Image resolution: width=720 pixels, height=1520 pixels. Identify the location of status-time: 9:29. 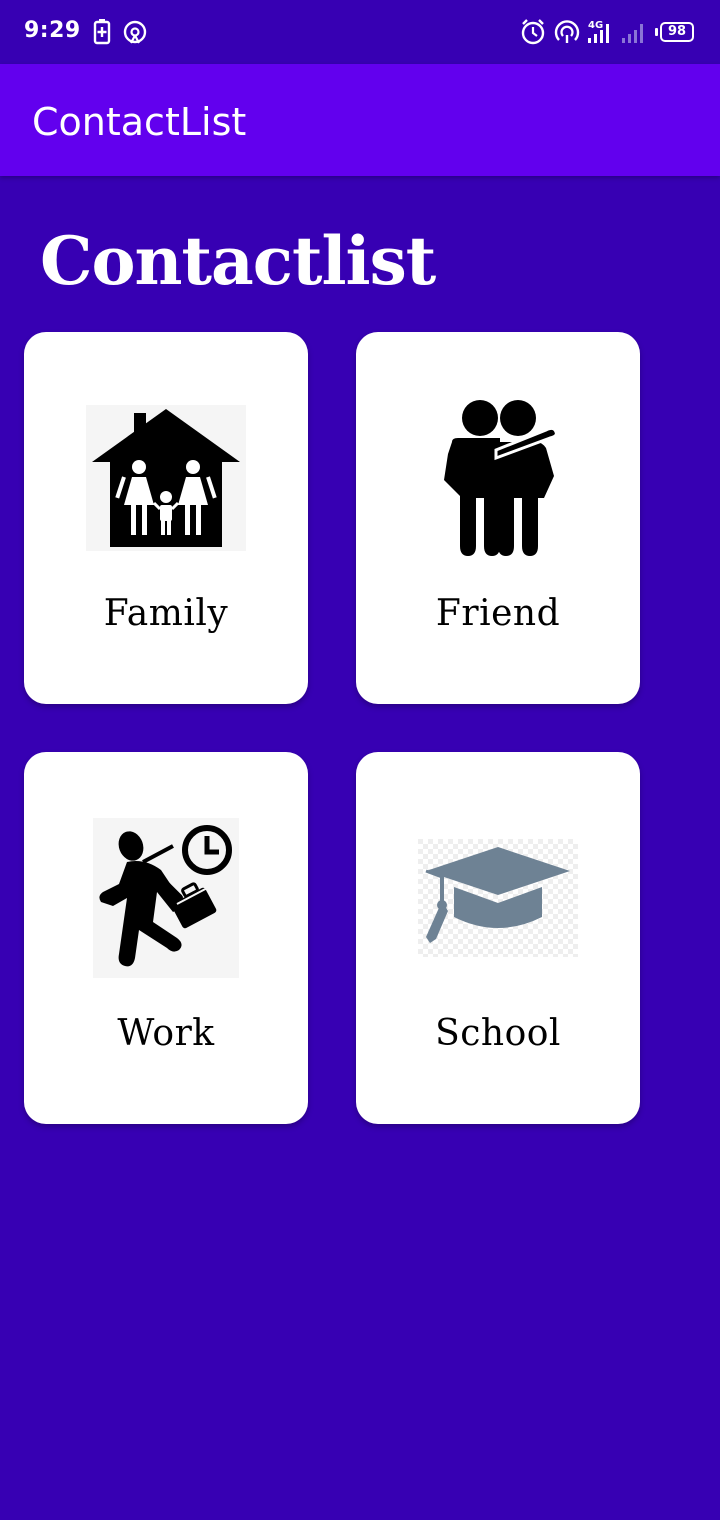
(52, 30).